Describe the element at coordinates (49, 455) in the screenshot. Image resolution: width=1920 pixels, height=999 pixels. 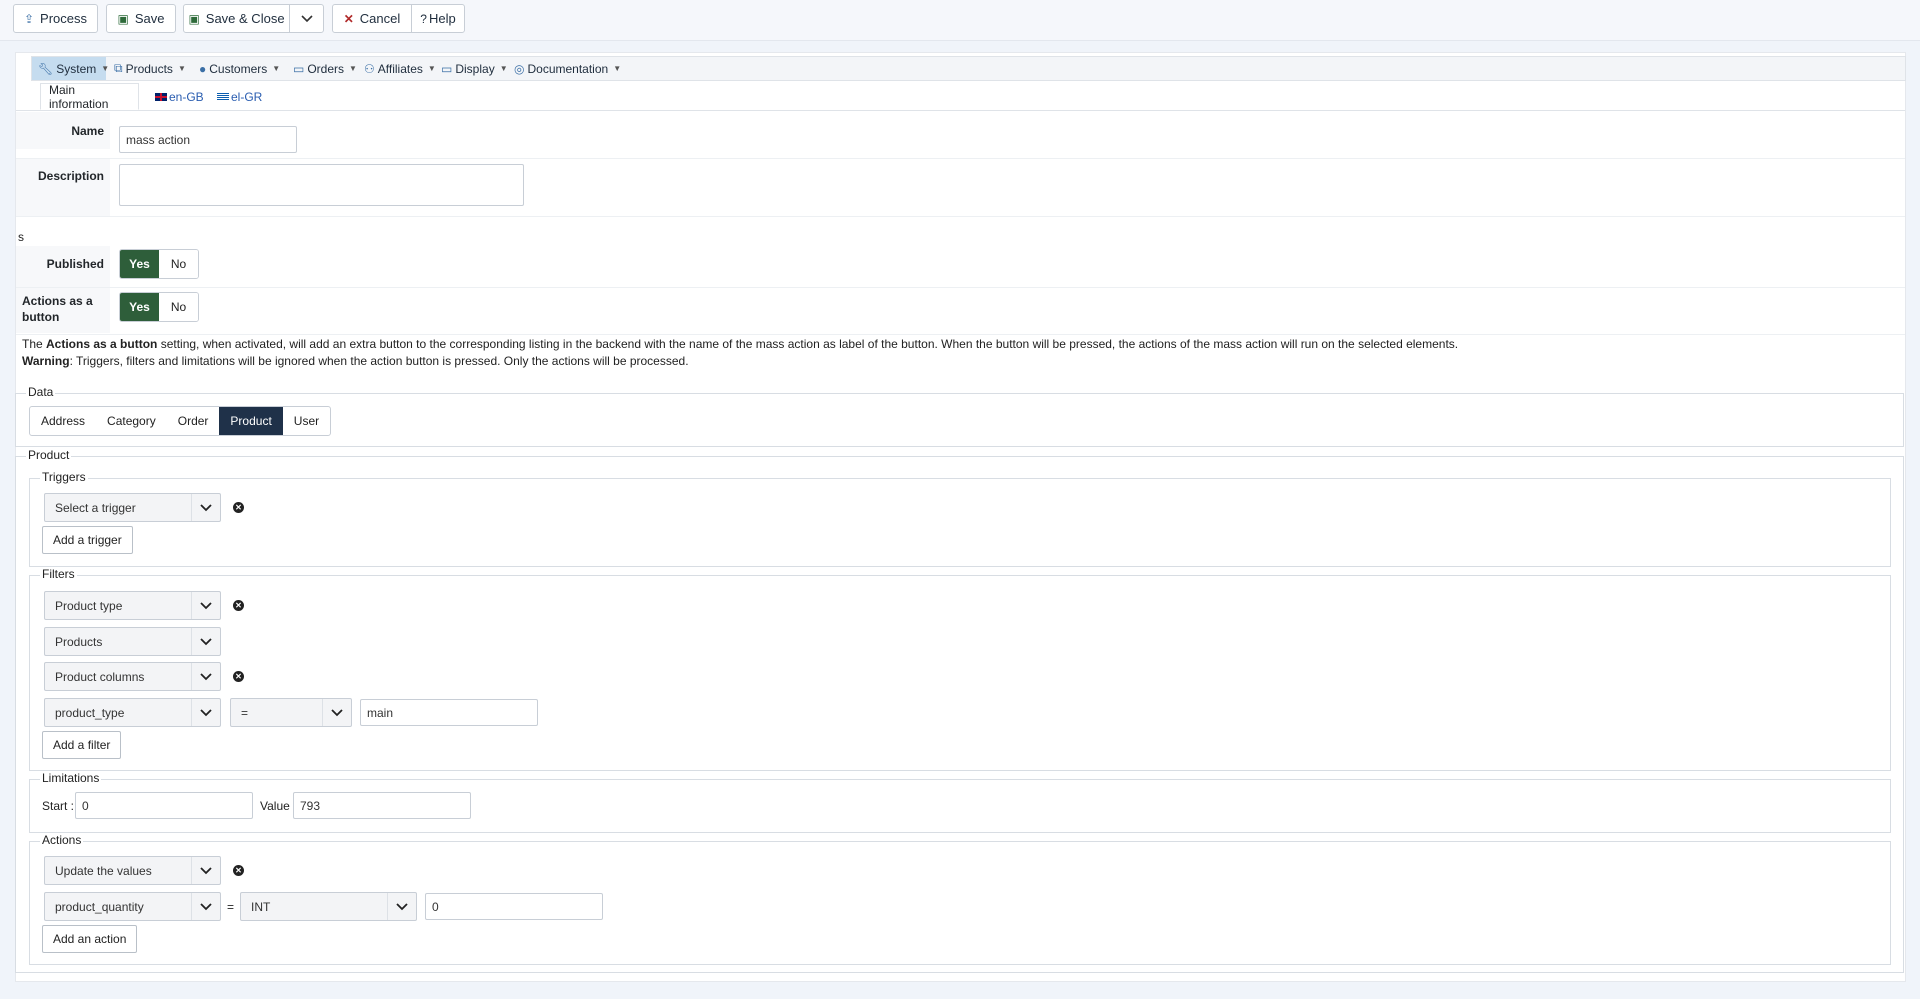
I see `product-legend: Product` at that location.